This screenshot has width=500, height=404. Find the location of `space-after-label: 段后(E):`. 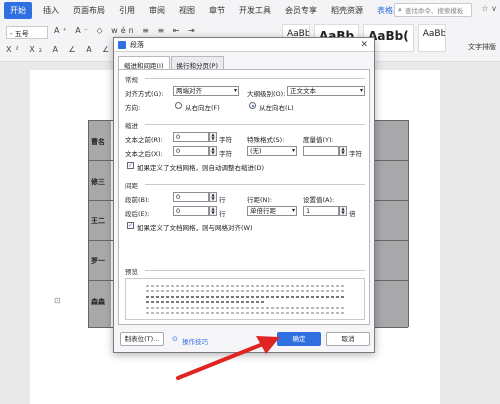

space-after-label: 段后(E): is located at coordinates (137, 214).